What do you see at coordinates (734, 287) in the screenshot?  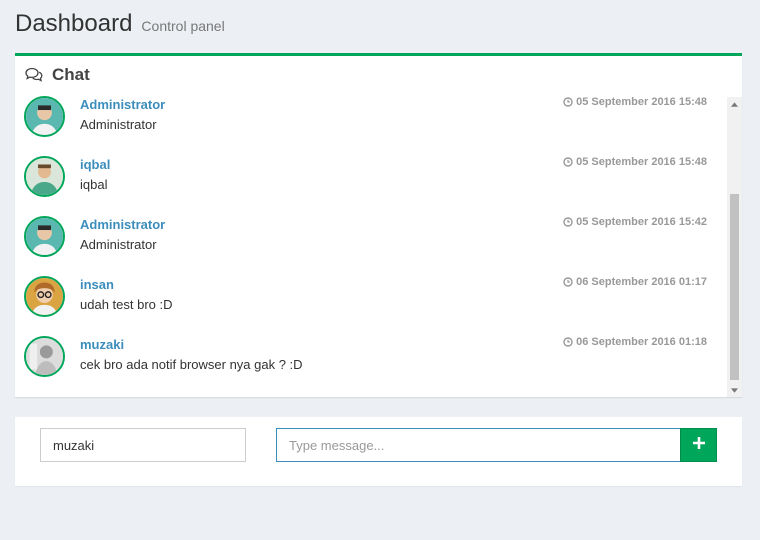 I see `scrollbar-thumb` at bounding box center [734, 287].